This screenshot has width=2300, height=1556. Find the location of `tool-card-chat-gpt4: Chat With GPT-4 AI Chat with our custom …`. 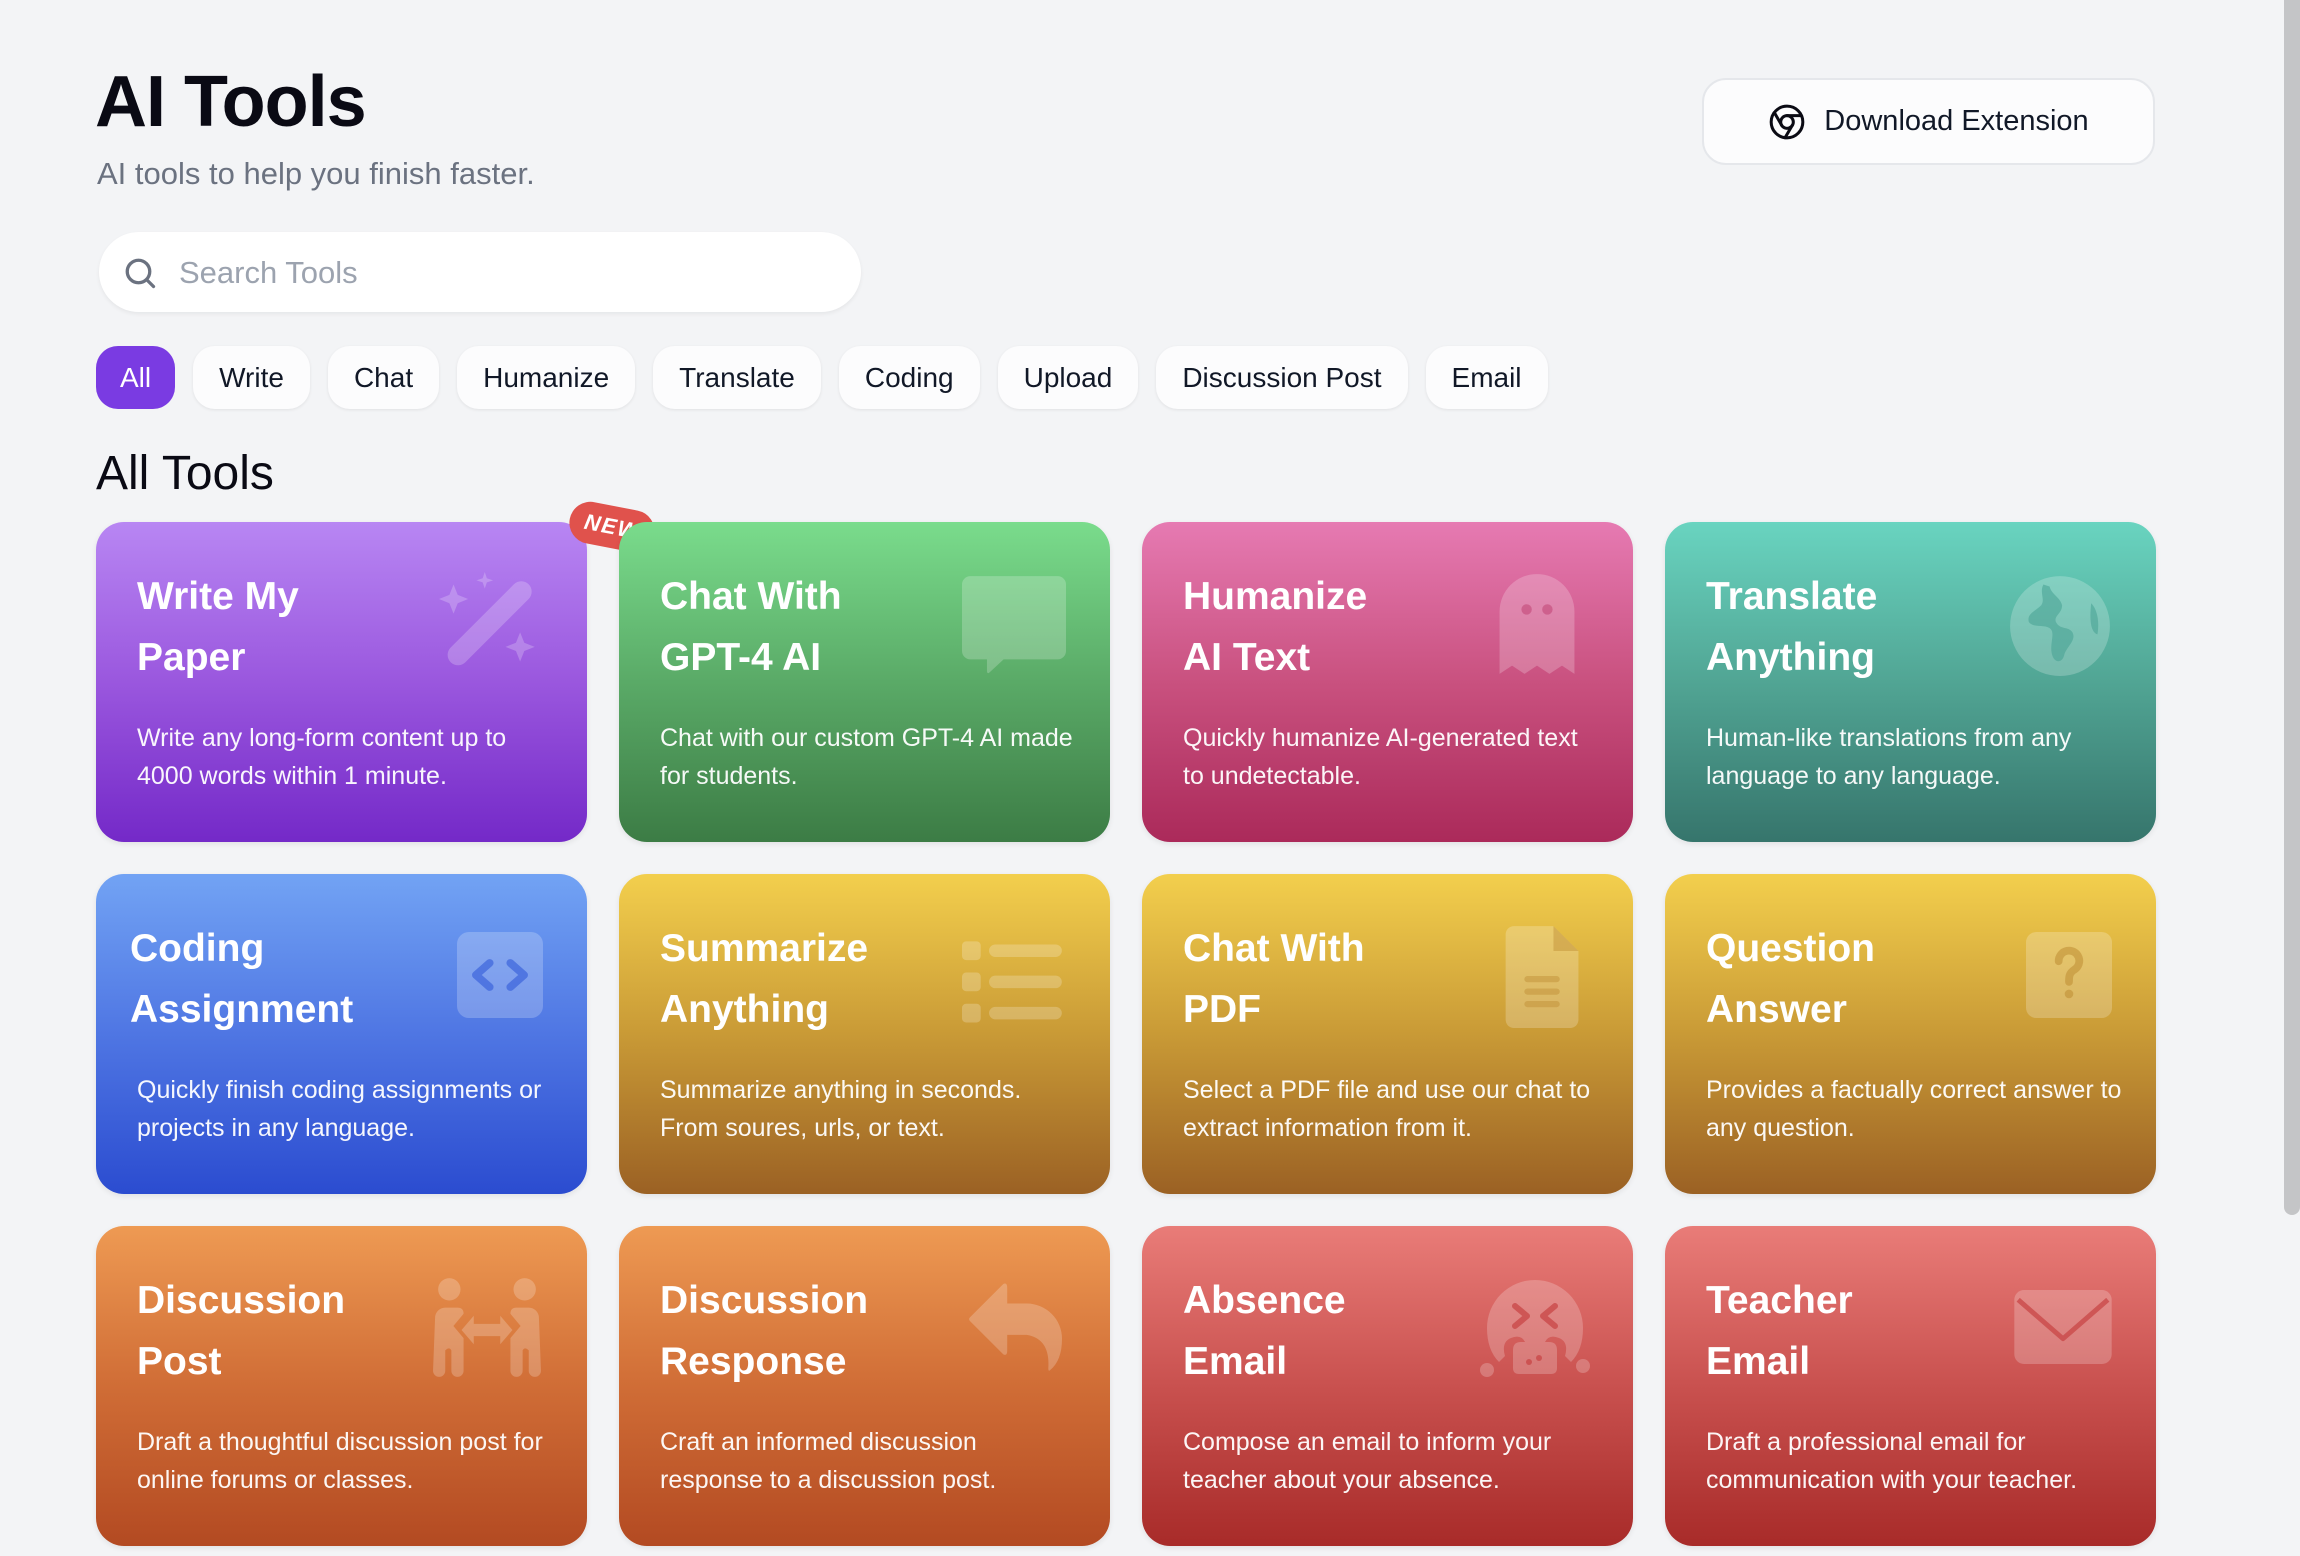

tool-card-chat-gpt4: Chat With GPT-4 AI Chat with our custom … is located at coordinates (864, 682).